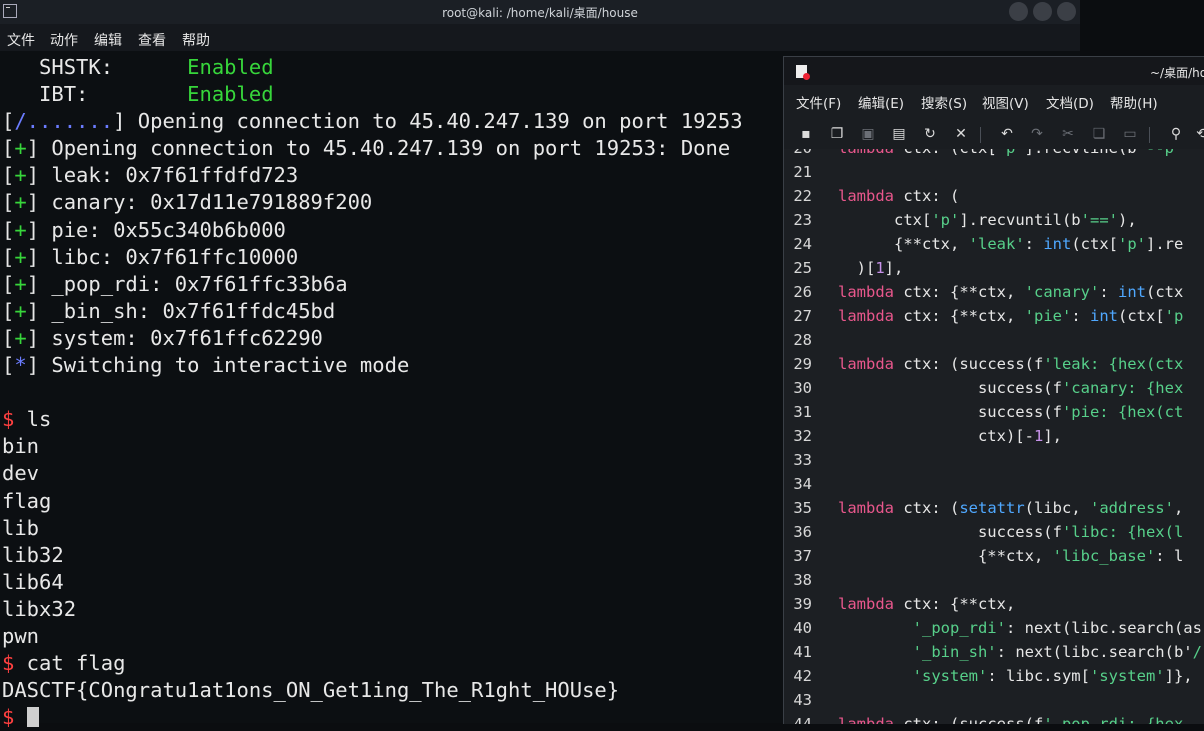  I want to click on line-number: 31, so click(802, 412).